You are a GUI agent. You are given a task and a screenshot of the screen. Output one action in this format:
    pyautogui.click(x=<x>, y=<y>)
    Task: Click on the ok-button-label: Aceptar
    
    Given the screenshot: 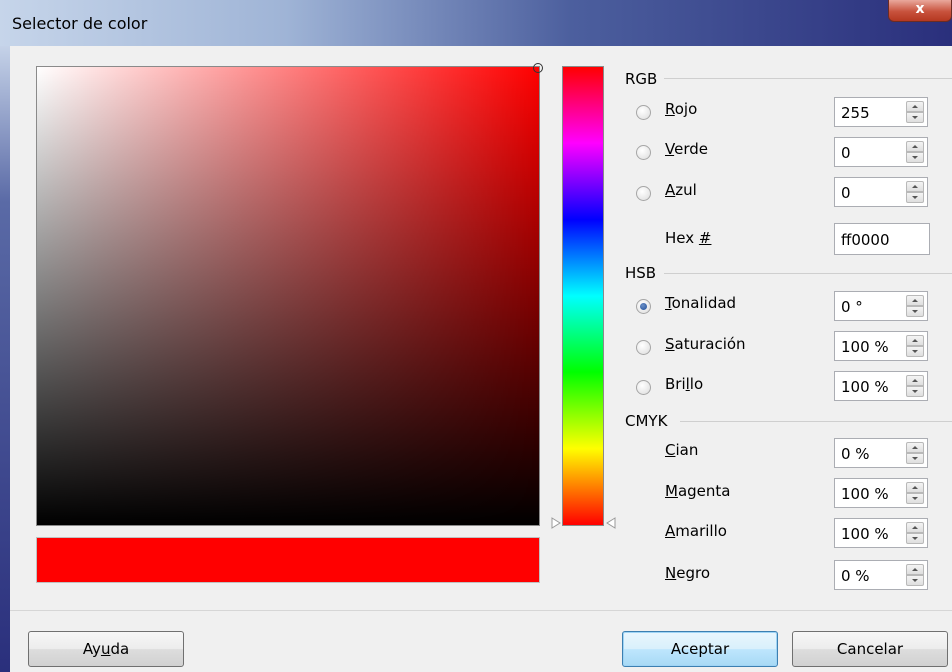 What is the action you would take?
    pyautogui.click(x=700, y=649)
    